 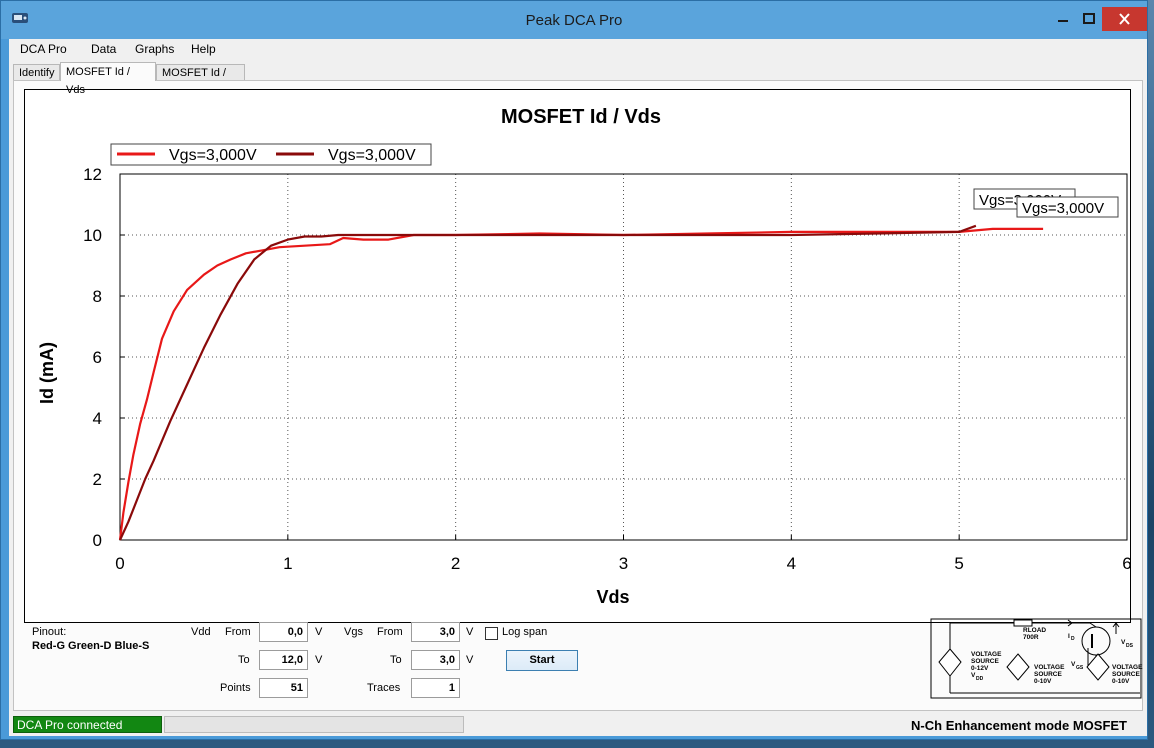 What do you see at coordinates (581, 117) in the screenshot?
I see `chart-title: MOSFET Id / Vds` at bounding box center [581, 117].